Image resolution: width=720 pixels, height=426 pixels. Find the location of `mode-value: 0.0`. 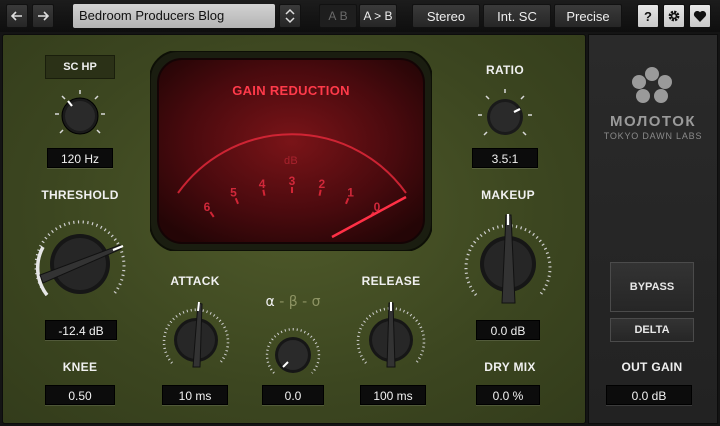

mode-value: 0.0 is located at coordinates (293, 395).